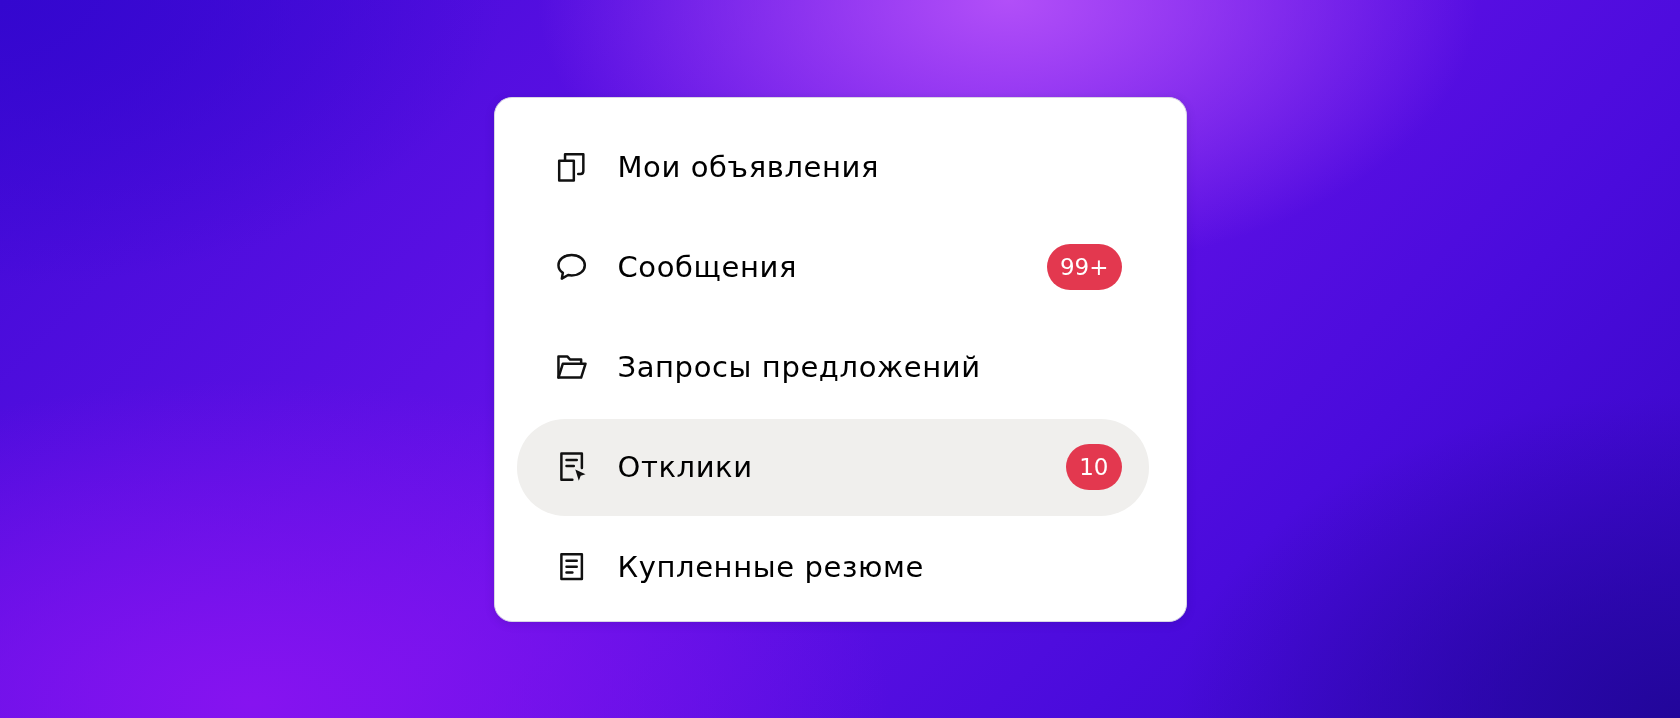  What do you see at coordinates (571, 167) in the screenshot?
I see `stacked-pages-icon` at bounding box center [571, 167].